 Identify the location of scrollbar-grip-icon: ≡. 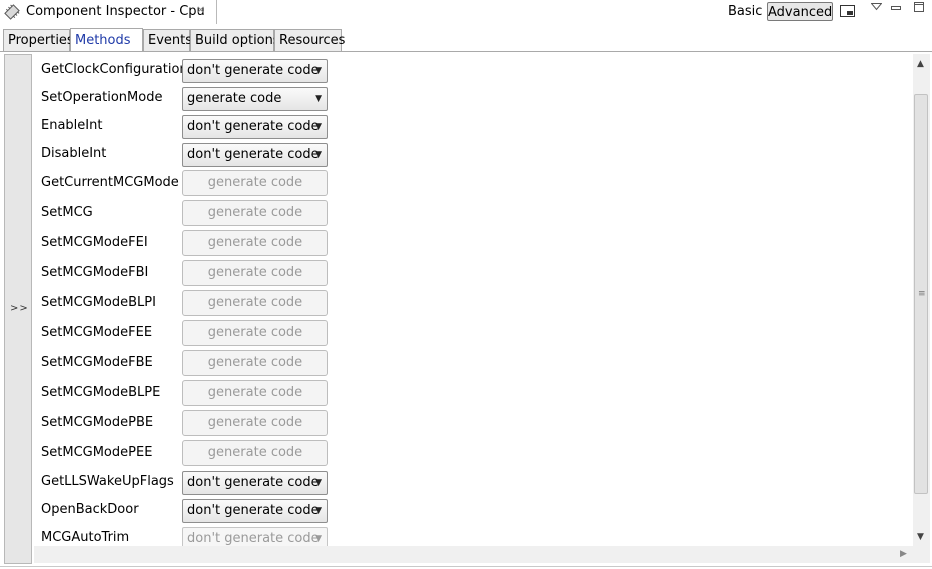
(922, 294).